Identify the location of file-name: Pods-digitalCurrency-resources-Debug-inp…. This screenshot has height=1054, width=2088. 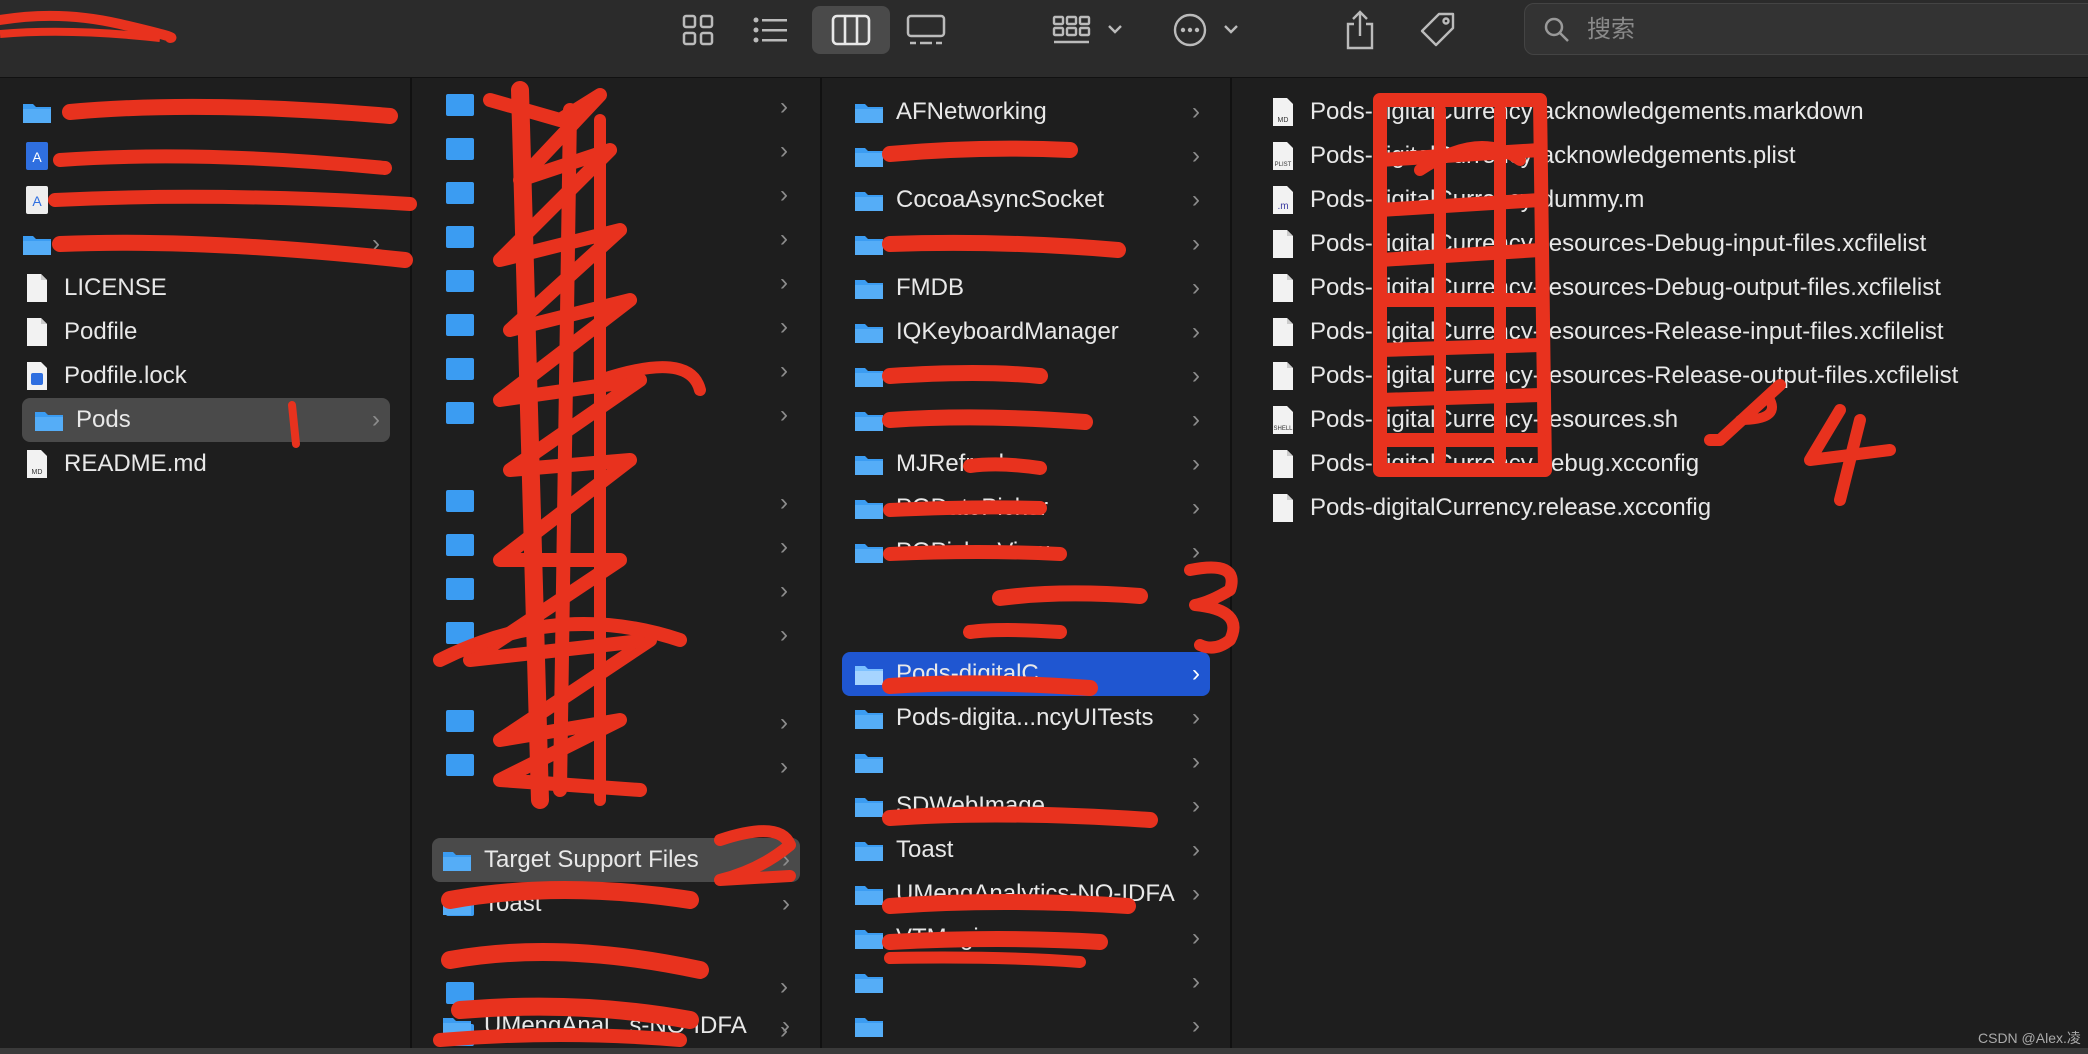
(1618, 243).